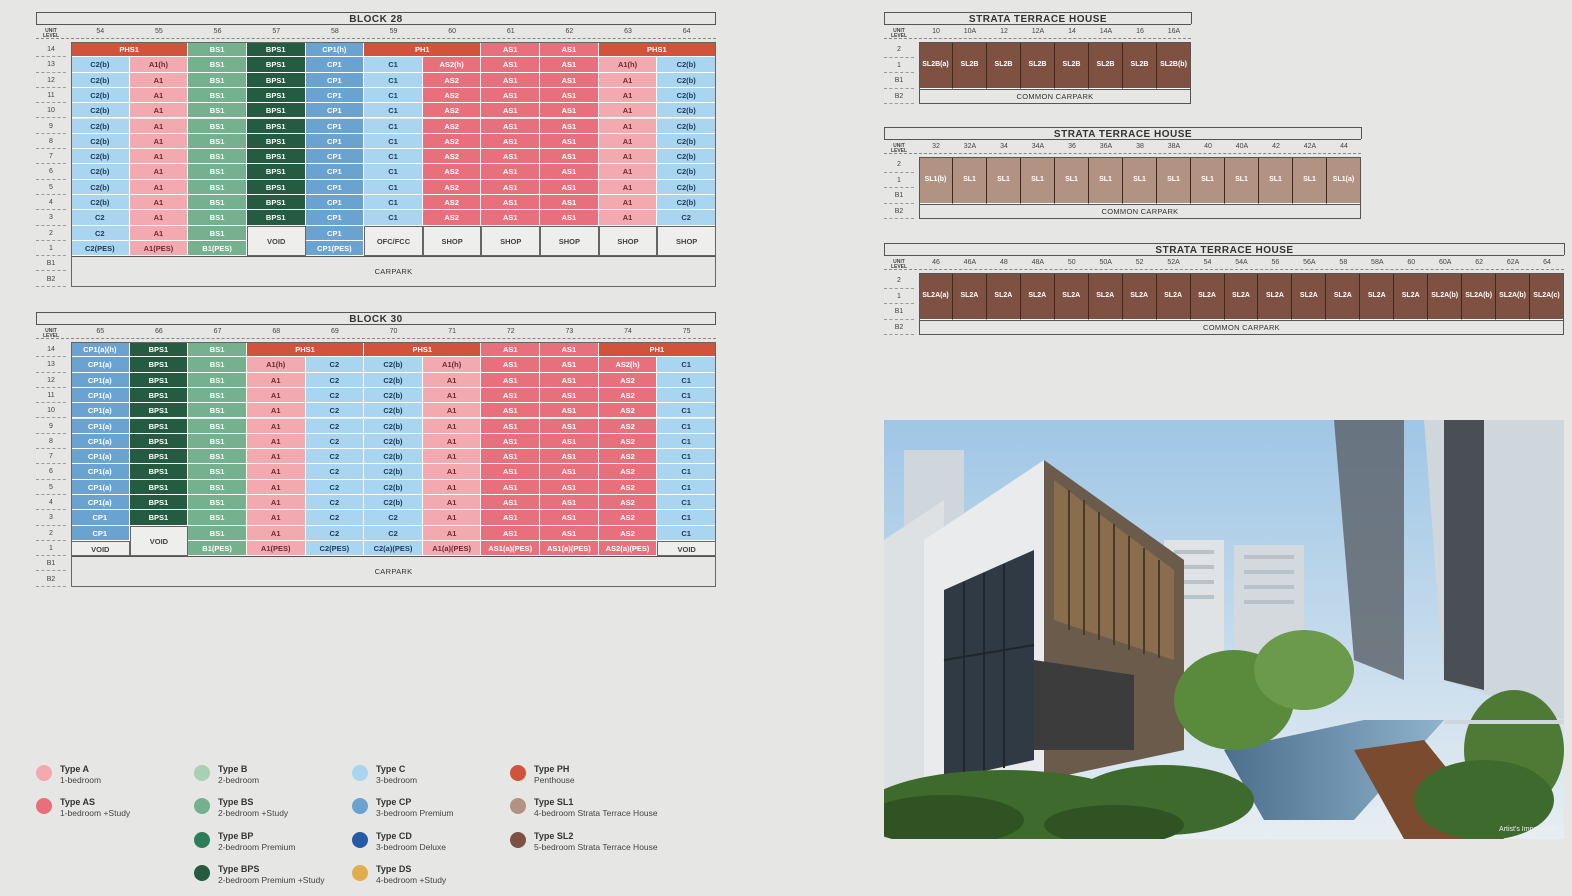 The height and width of the screenshot is (896, 1572). I want to click on unit-number: 50A, so click(1105, 262).